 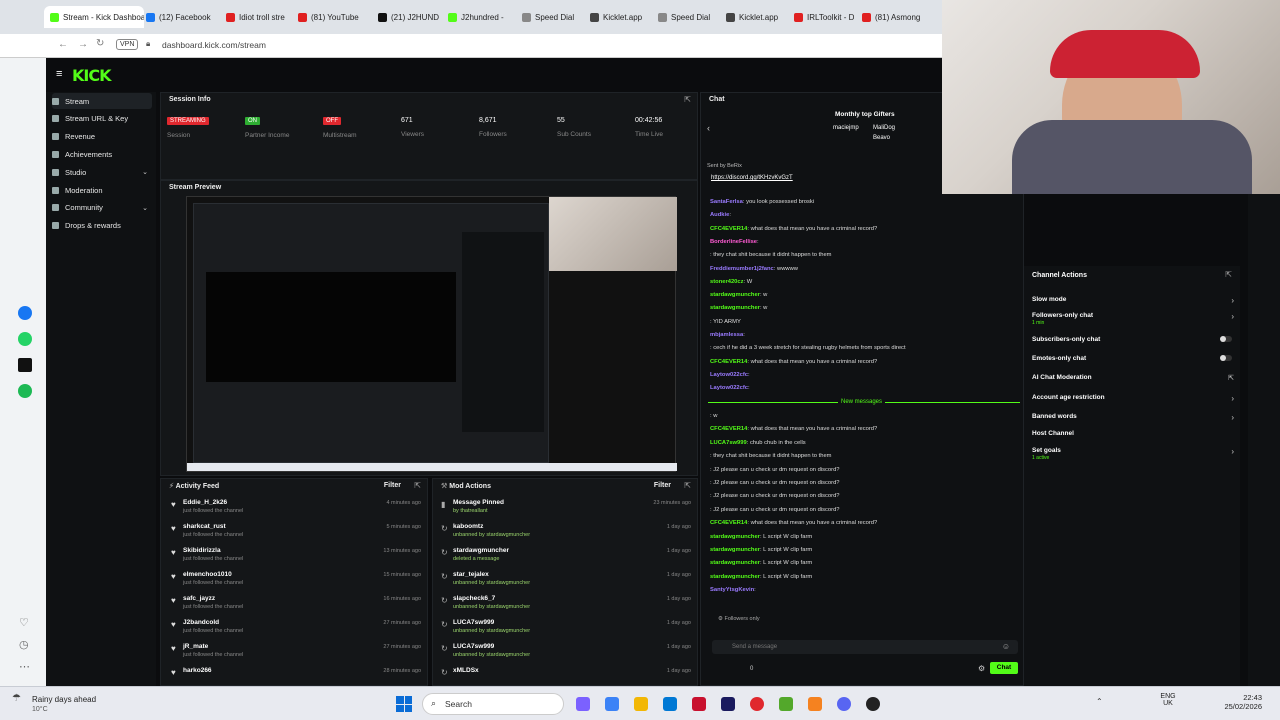 What do you see at coordinates (63, 44) in the screenshot?
I see `back-icon: ←` at bounding box center [63, 44].